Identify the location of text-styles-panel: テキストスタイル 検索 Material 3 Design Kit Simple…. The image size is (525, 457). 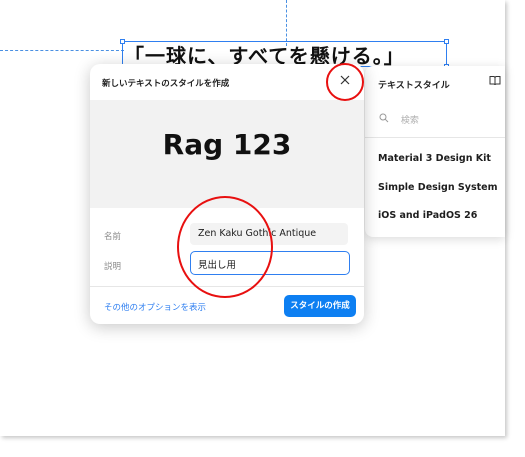
(435, 151).